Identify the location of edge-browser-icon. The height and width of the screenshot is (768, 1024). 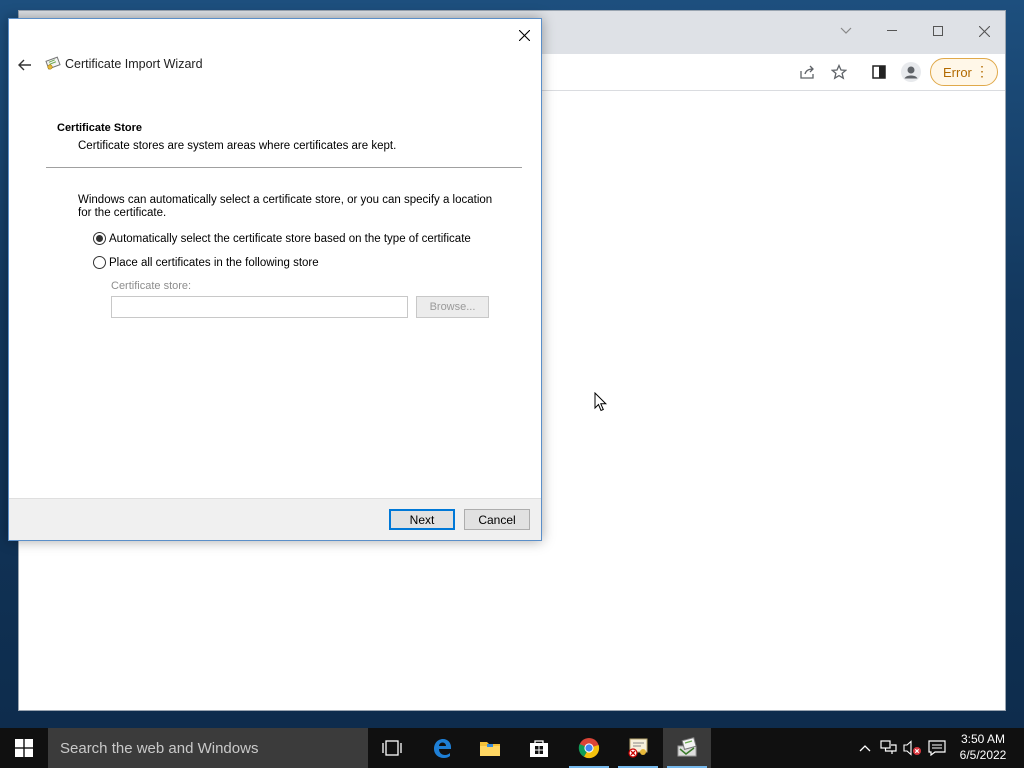
(442, 748).